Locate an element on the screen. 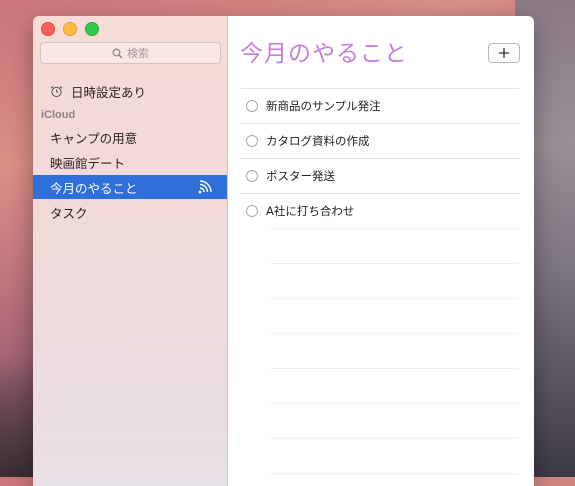 This screenshot has width=575, height=486. icloud-section-header: iCloud is located at coordinates (58, 115).